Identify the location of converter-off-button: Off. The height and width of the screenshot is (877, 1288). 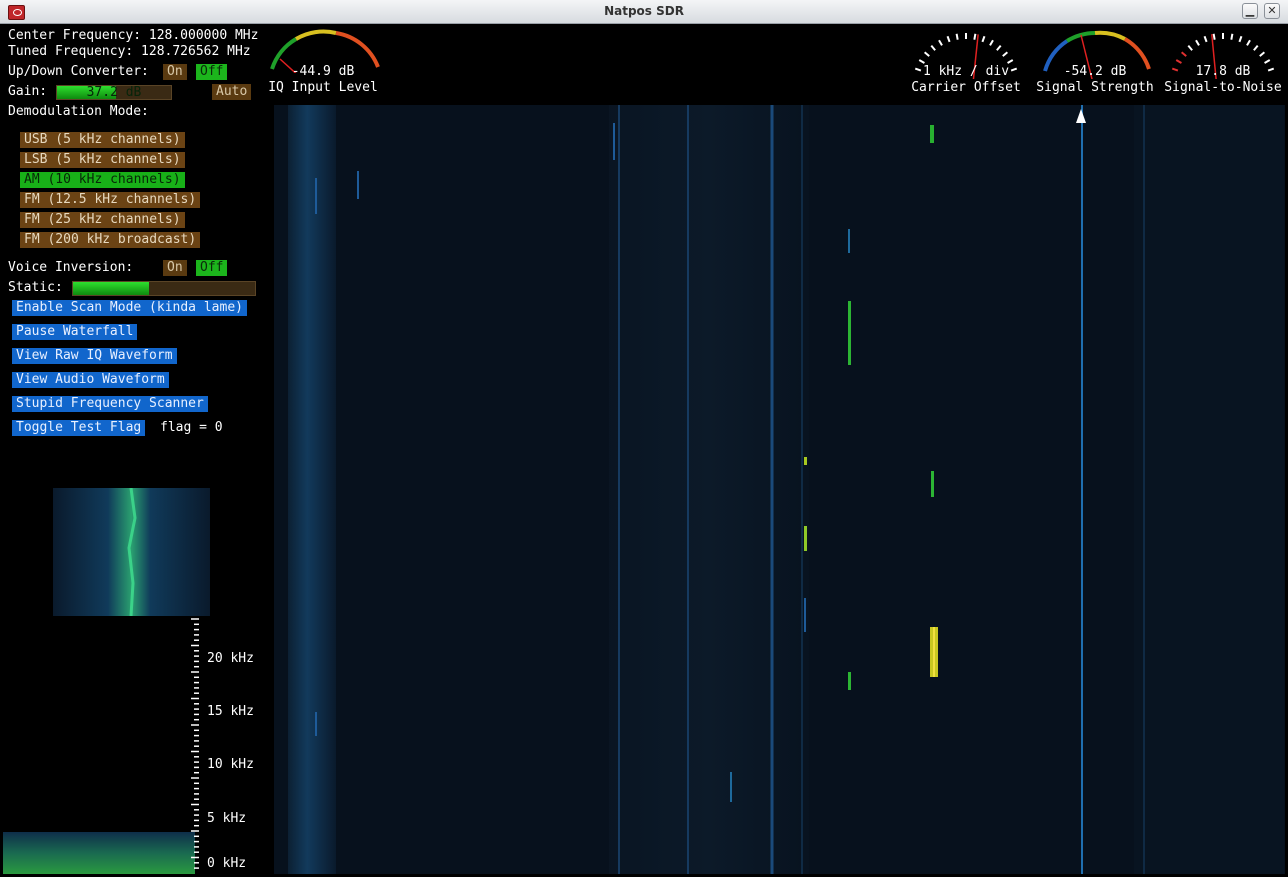
(212, 72).